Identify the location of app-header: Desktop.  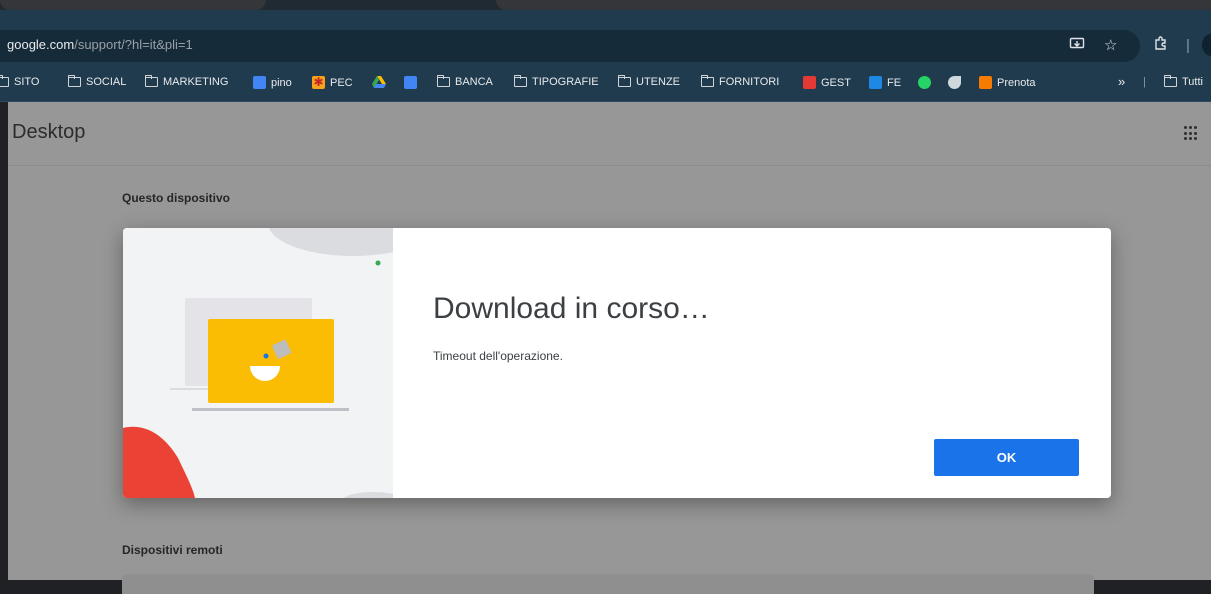
(609, 134).